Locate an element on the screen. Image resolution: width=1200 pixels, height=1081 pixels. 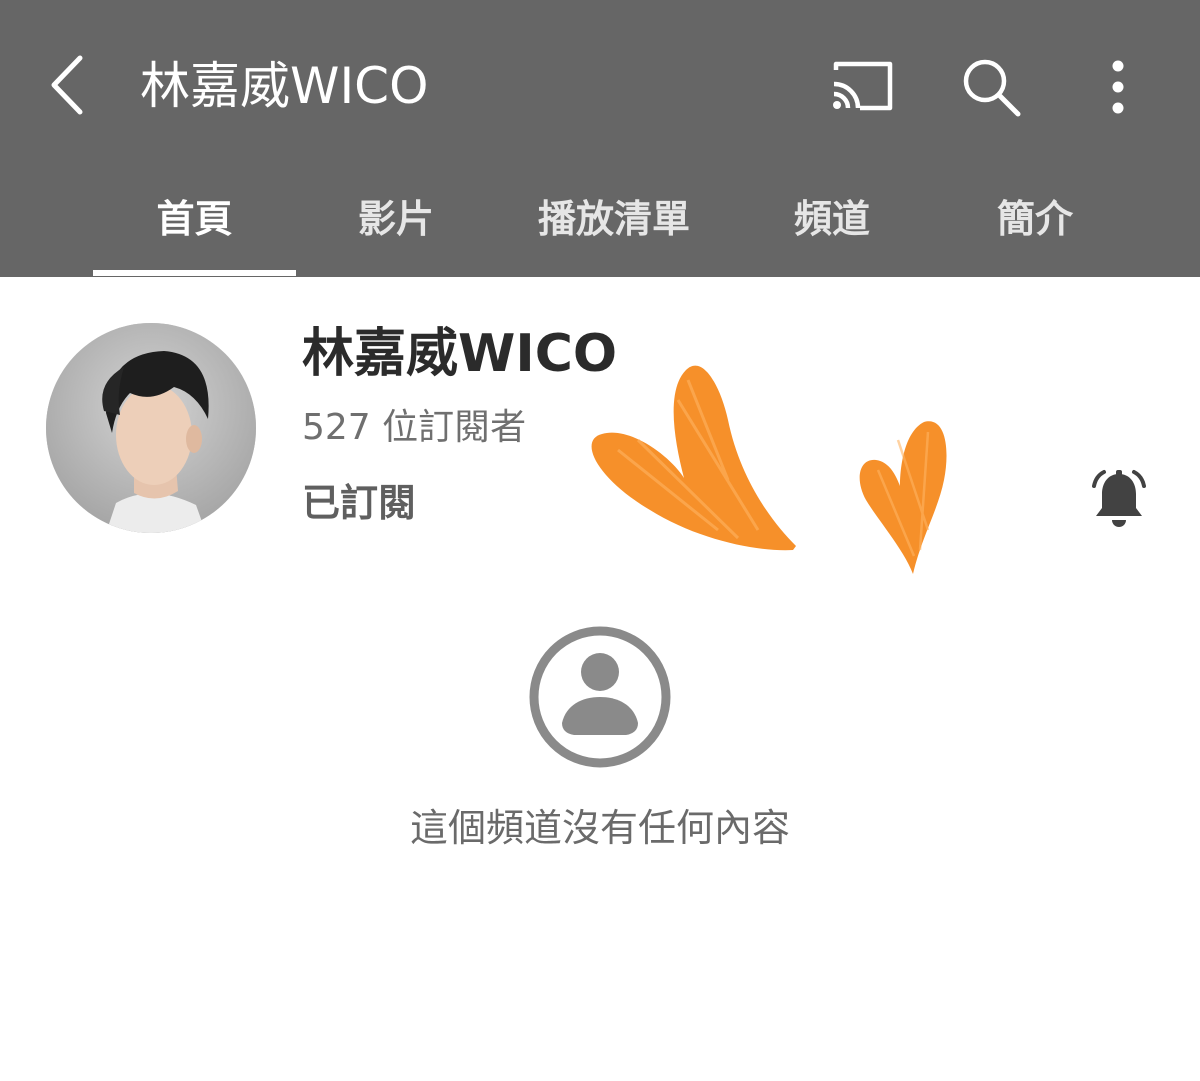
subscriber-count: 527 位訂閱者 is located at coordinates (414, 427).